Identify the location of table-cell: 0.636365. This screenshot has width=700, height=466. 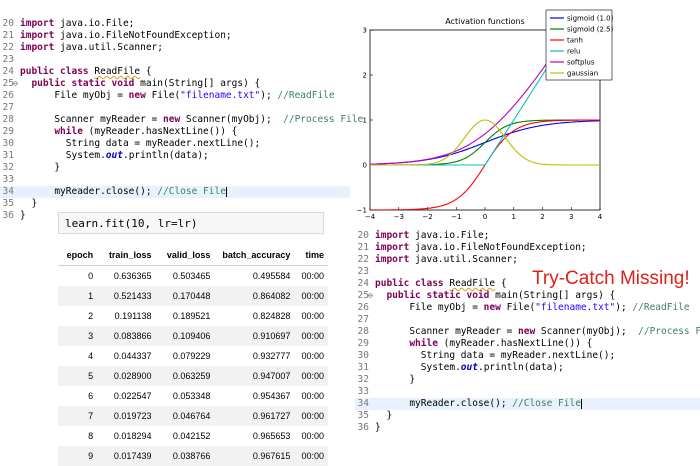
(126, 276).